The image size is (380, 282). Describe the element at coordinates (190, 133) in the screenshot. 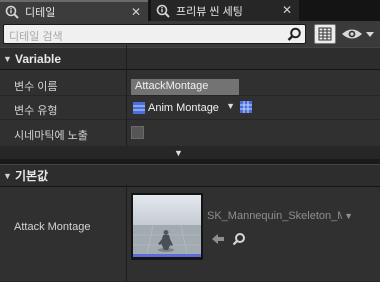

I see `property-row-expose-cinematic: 시네마틱에 노출` at that location.